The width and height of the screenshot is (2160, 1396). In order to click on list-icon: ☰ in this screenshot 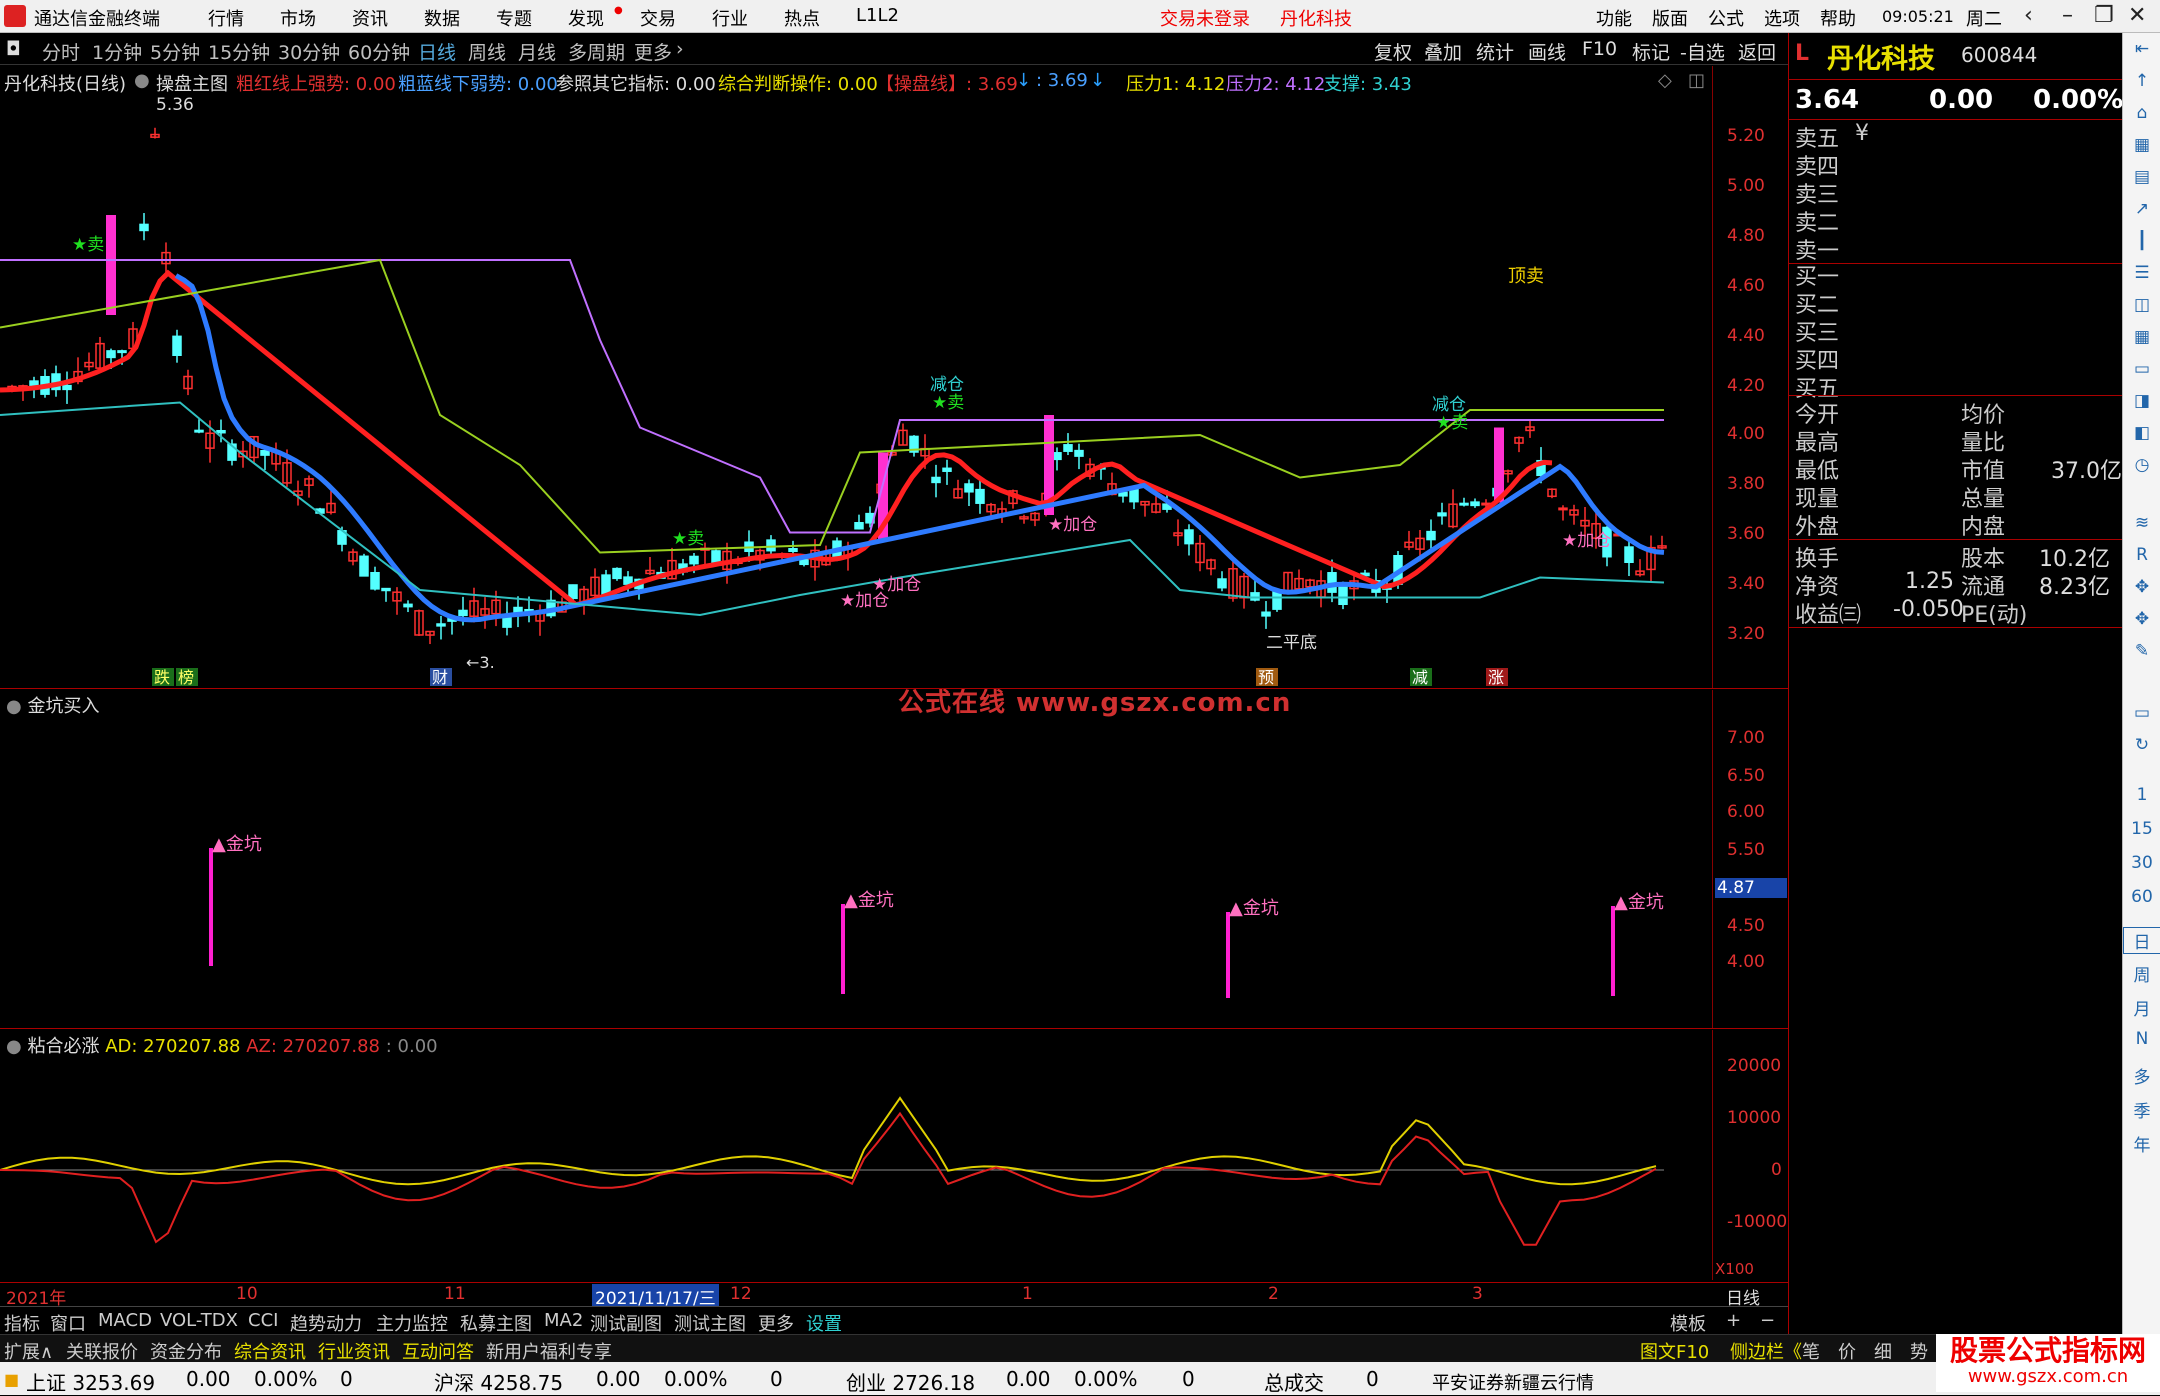, I will do `click(2141, 273)`.